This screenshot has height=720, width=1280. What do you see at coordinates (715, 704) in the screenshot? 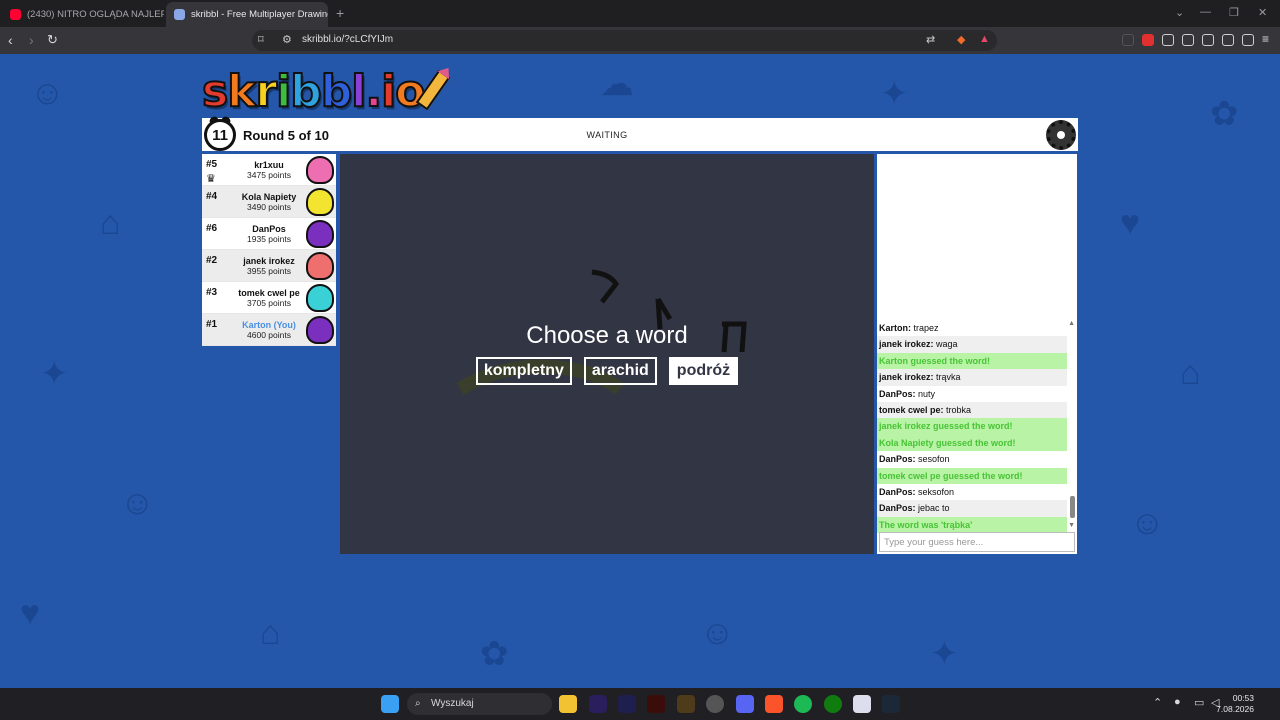
I see `obs-icon` at bounding box center [715, 704].